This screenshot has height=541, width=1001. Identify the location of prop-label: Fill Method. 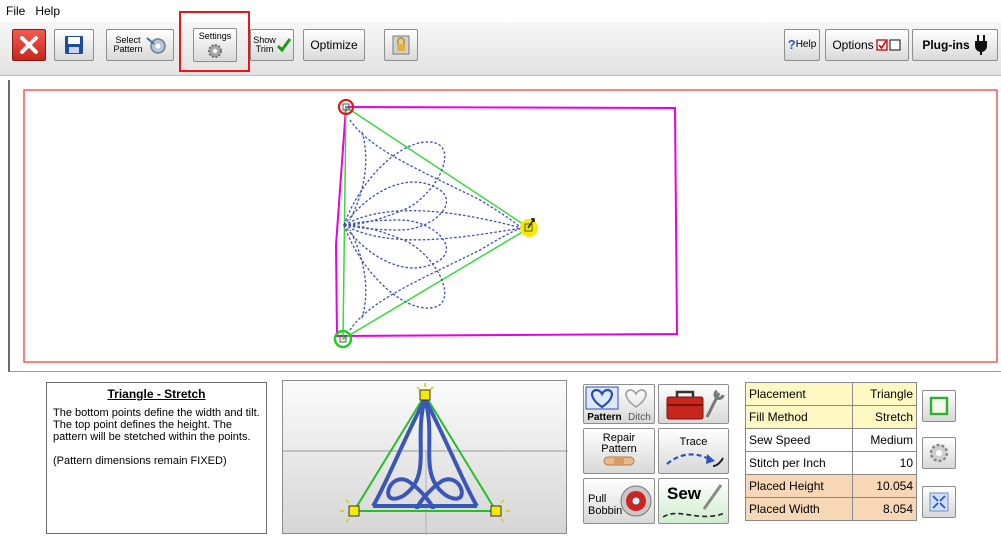
(799, 417).